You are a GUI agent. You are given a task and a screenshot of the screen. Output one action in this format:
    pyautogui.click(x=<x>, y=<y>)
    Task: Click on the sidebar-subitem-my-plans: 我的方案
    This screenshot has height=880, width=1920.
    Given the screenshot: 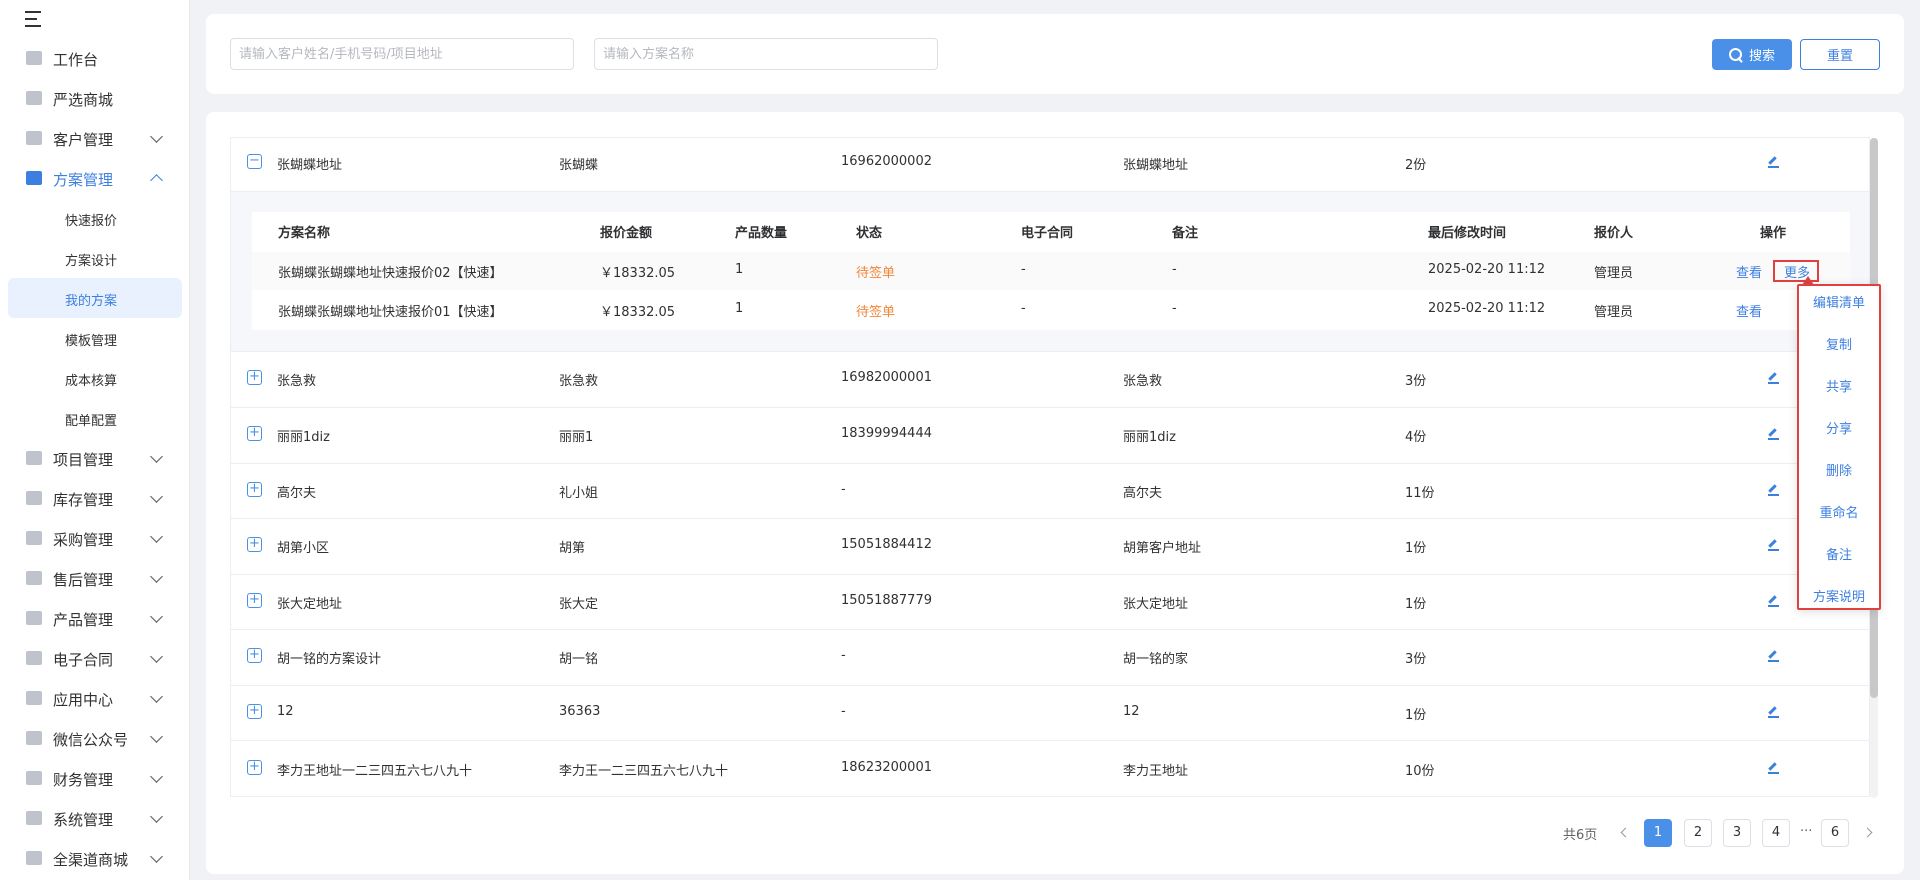 What is the action you would take?
    pyautogui.click(x=95, y=298)
    